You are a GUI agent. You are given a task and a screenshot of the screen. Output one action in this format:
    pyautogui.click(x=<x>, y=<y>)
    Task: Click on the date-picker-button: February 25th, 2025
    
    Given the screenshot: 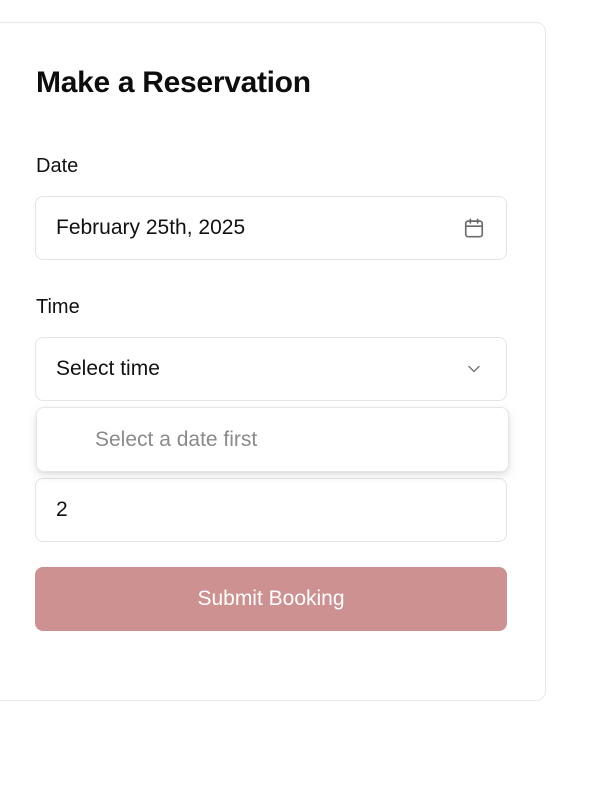 What is the action you would take?
    pyautogui.click(x=271, y=228)
    